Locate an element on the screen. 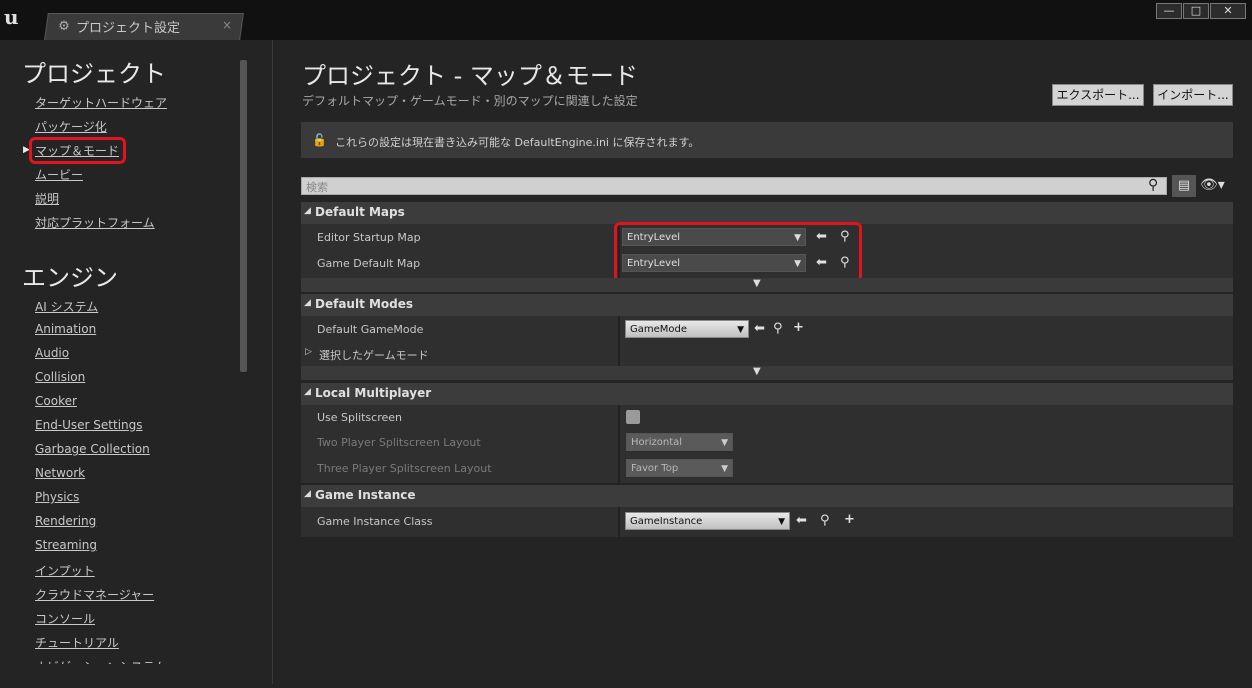  table-view-icon: ▤ is located at coordinates (1184, 186).